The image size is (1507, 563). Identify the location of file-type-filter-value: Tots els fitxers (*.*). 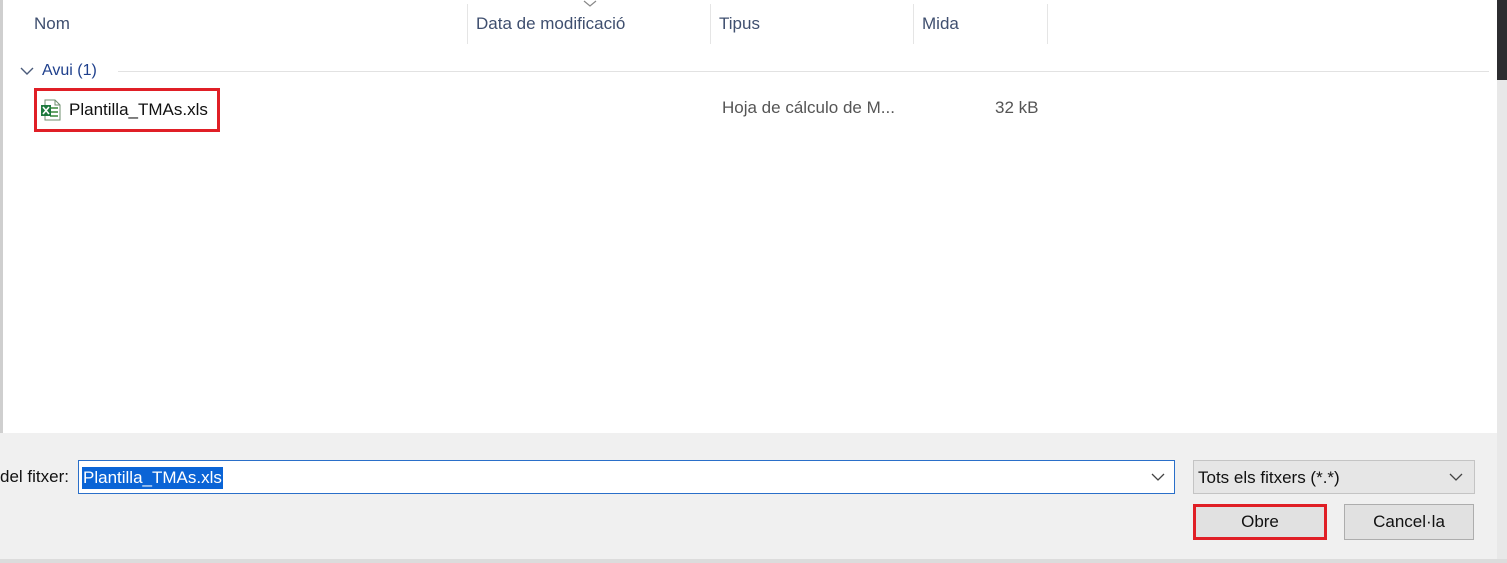
(1269, 477).